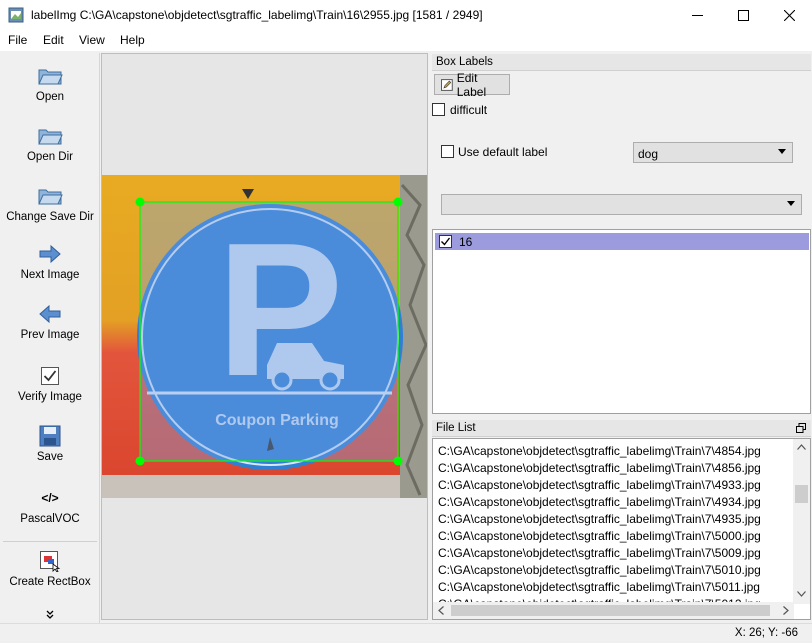  Describe the element at coordinates (441, 610) in the screenshot. I see `chevron-left-icon` at that location.